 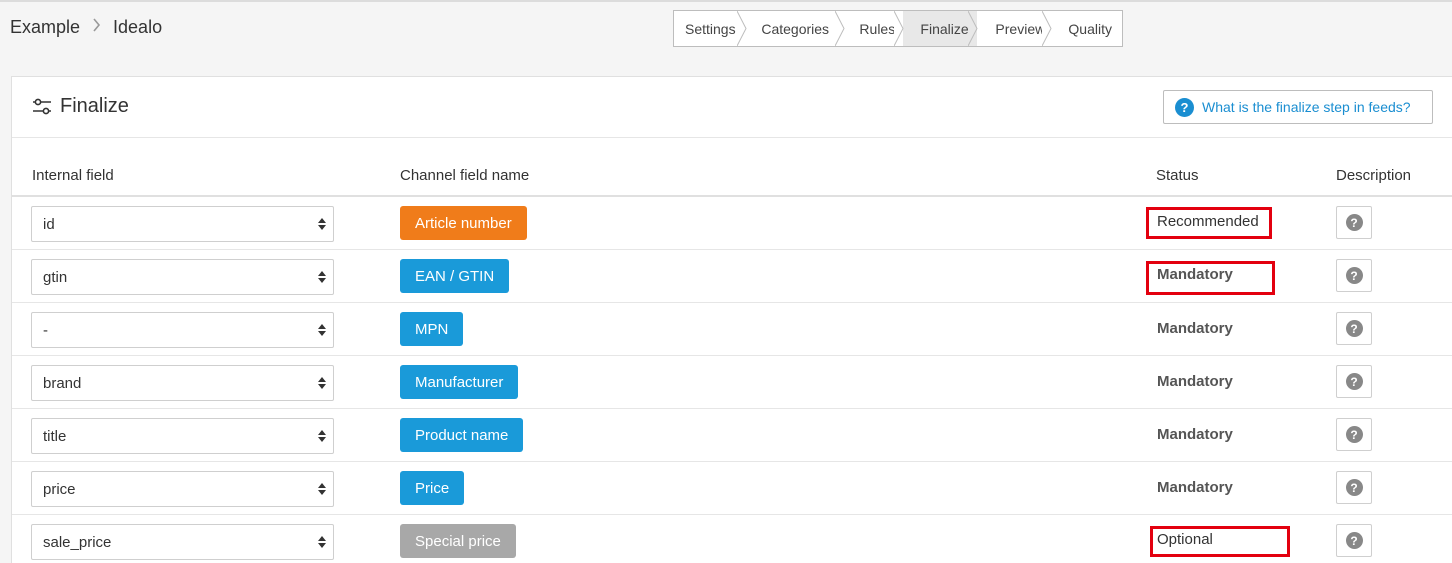 I want to click on help-label: What is the finalize step in feeds?, so click(x=1306, y=107).